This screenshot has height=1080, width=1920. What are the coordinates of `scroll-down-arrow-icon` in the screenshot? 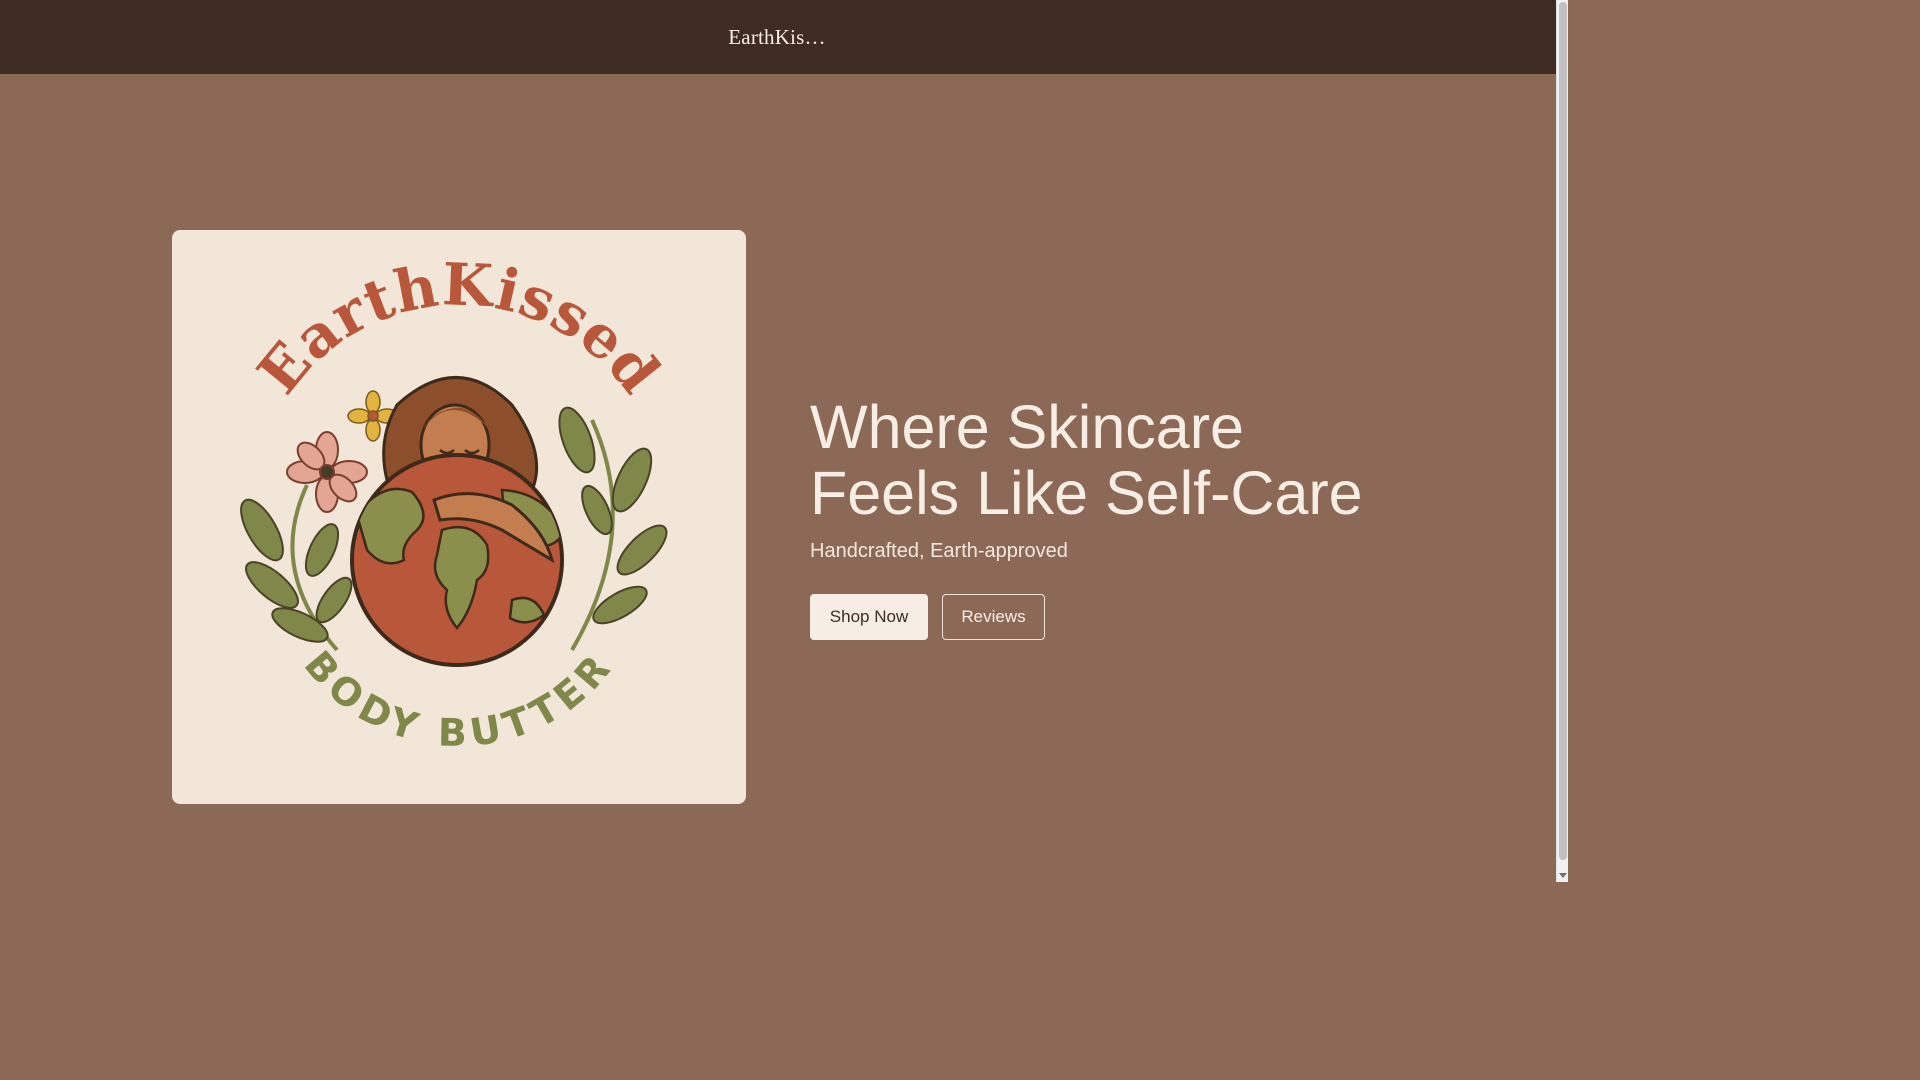 It's located at (1563, 875).